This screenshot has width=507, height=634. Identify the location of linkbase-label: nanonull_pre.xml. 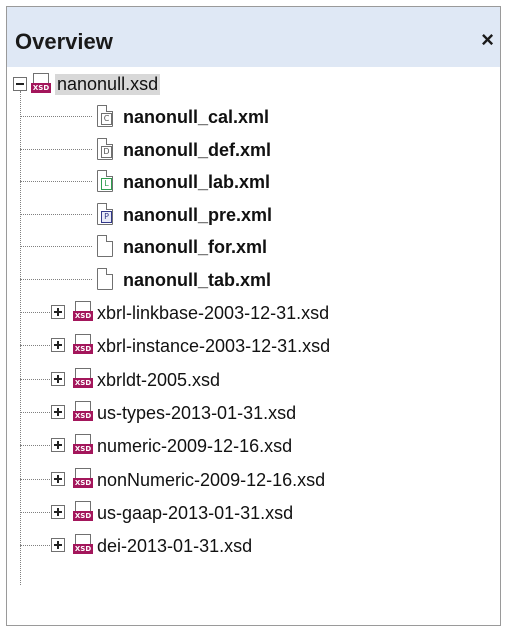
(197, 215).